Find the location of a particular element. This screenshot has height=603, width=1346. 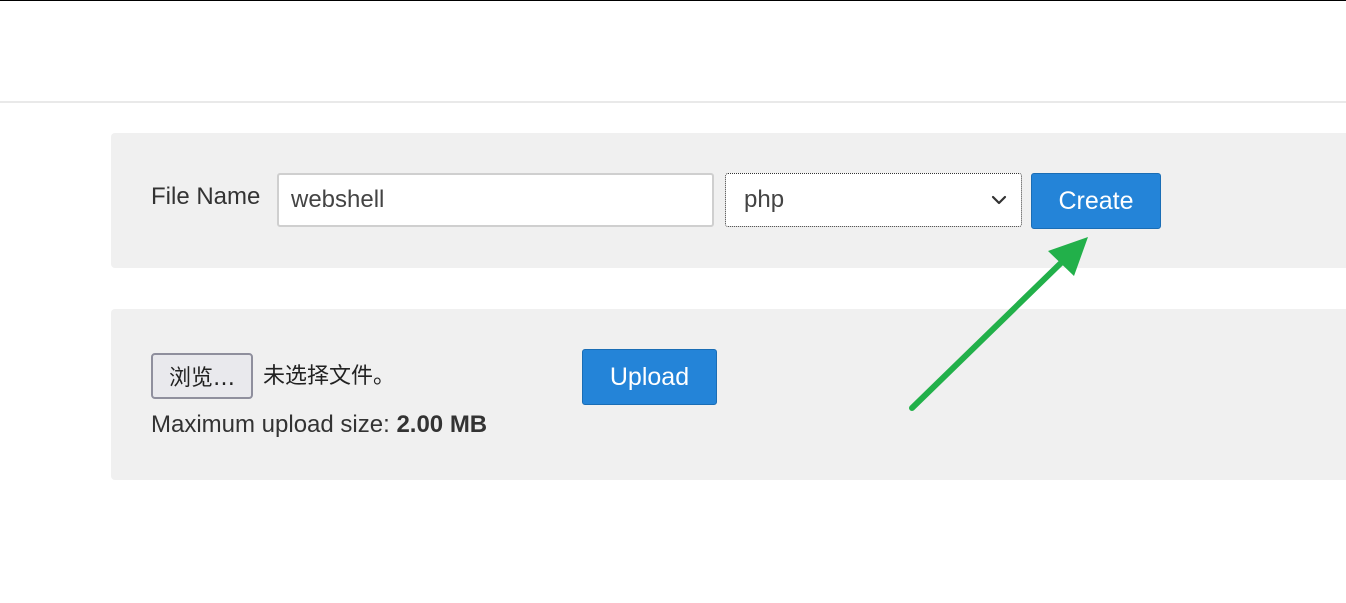

arrow-icon is located at coordinates (998, 324).